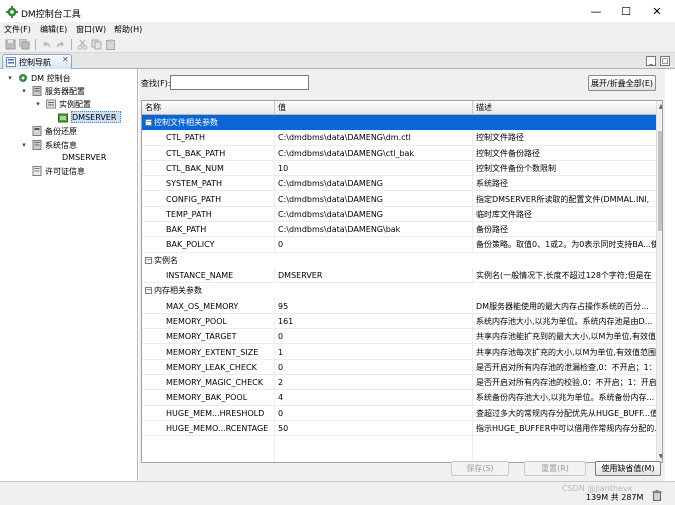 The image size is (675, 505). What do you see at coordinates (17, 29) in the screenshot?
I see `menu-file: 文件(F)` at bounding box center [17, 29].